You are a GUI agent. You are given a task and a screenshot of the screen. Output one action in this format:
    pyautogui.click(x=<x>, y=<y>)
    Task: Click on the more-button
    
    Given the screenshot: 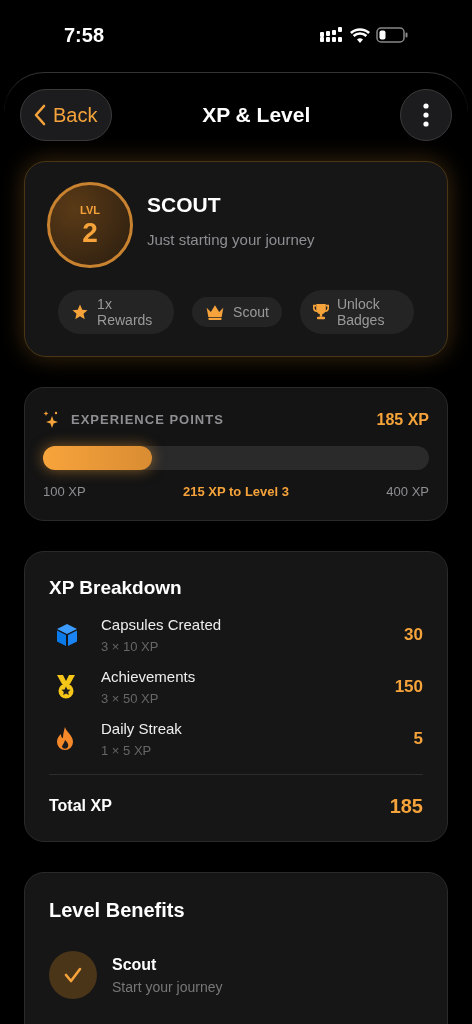 What is the action you would take?
    pyautogui.click(x=426, y=115)
    